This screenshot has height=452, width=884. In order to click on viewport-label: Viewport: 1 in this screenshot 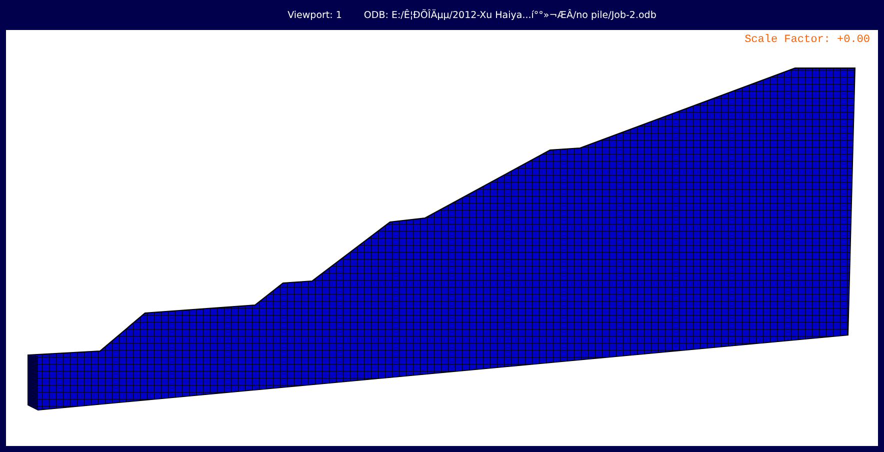, I will do `click(315, 15)`.